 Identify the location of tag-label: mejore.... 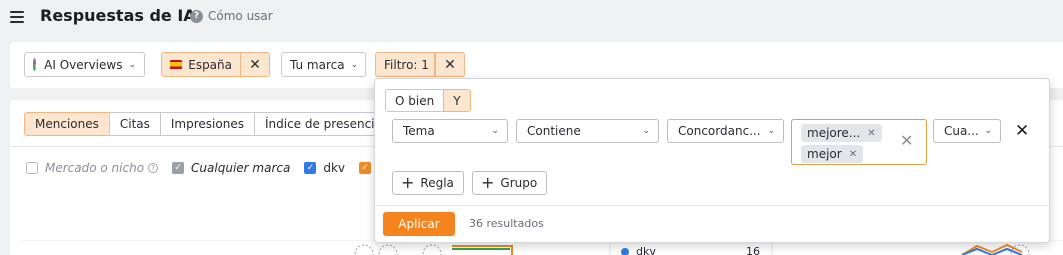
(834, 133).